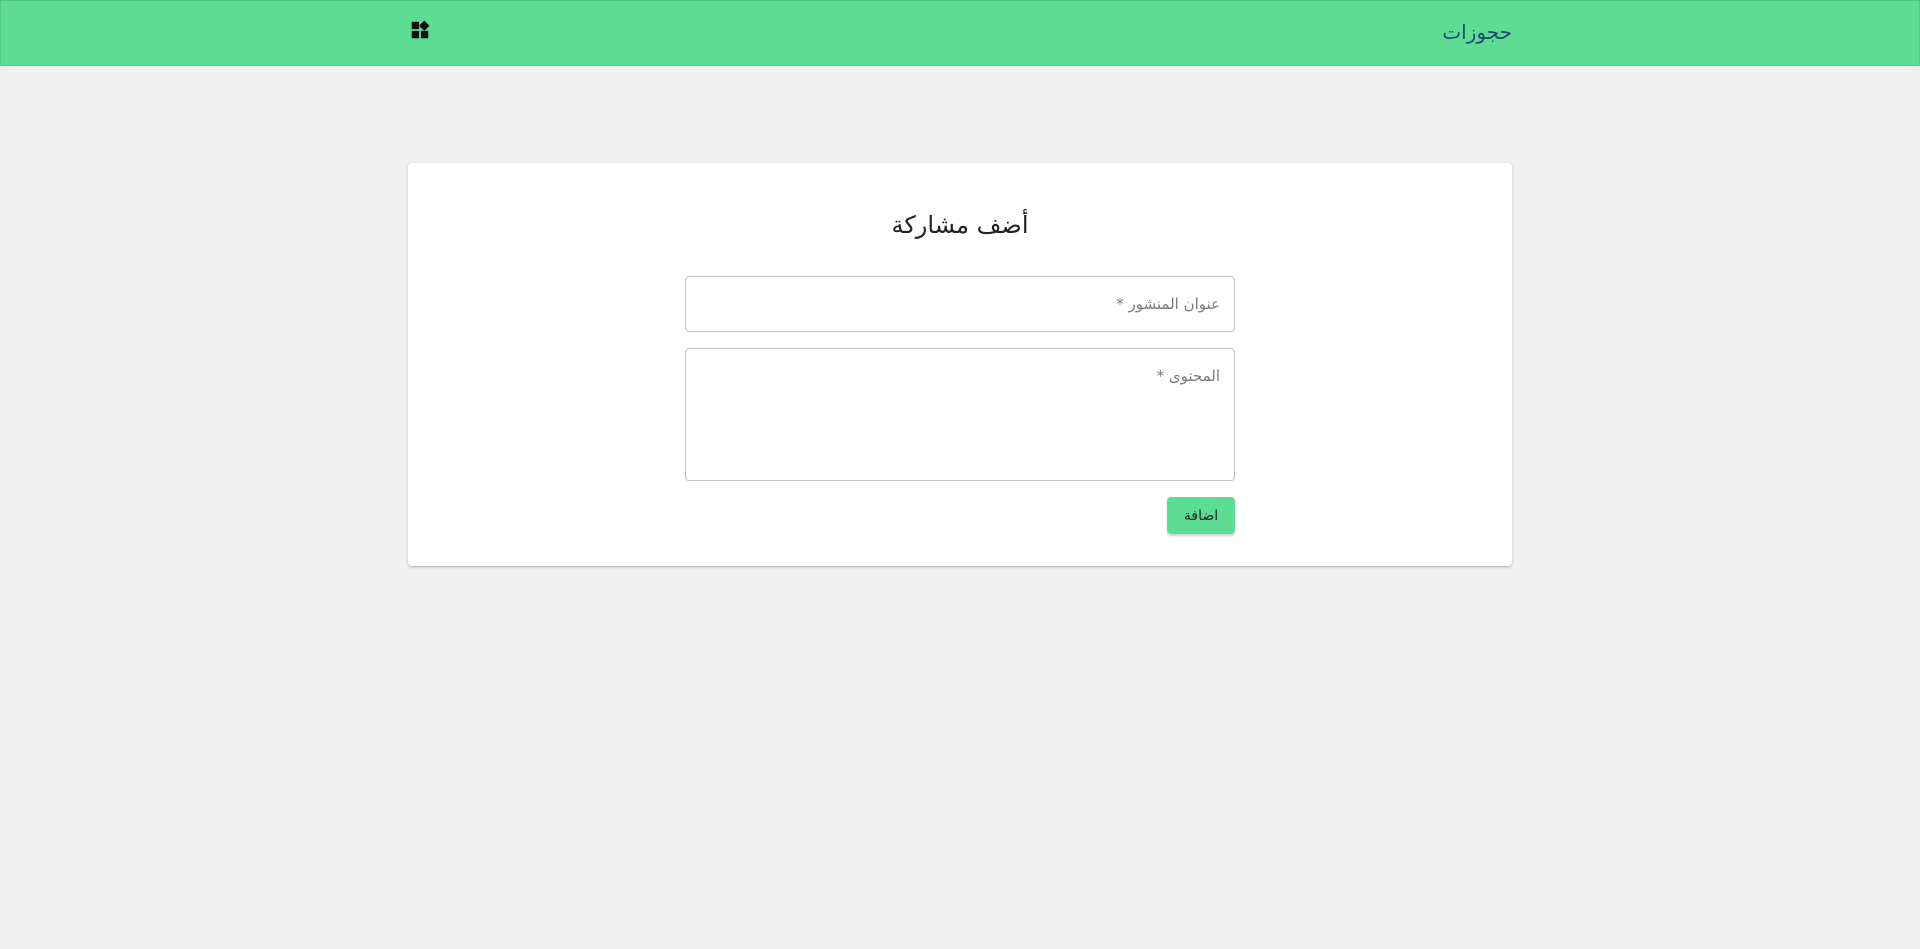 This screenshot has width=1920, height=949. What do you see at coordinates (960, 33) in the screenshot?
I see `top-app-bar: حجوزات` at bounding box center [960, 33].